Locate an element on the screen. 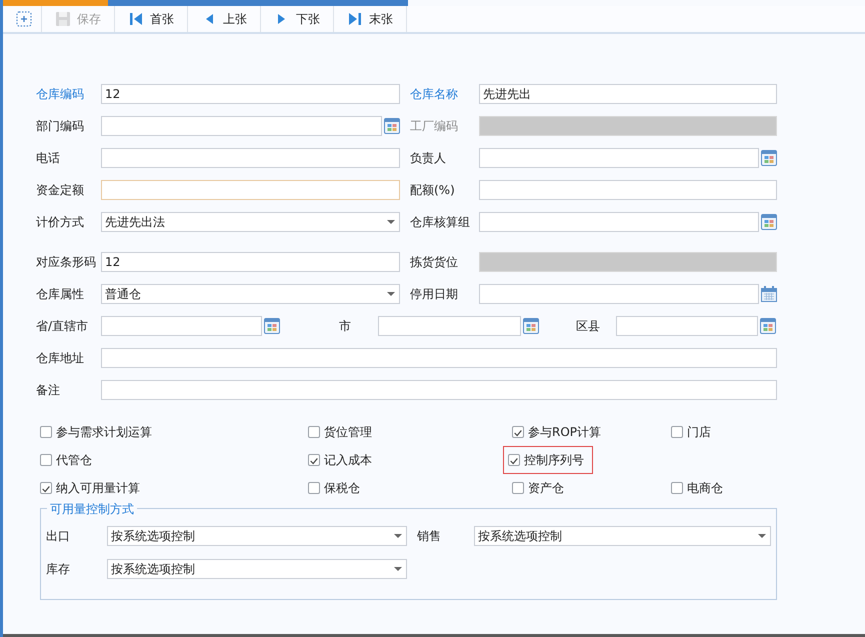 This screenshot has height=637, width=865. skip-first-icon is located at coordinates (136, 19).